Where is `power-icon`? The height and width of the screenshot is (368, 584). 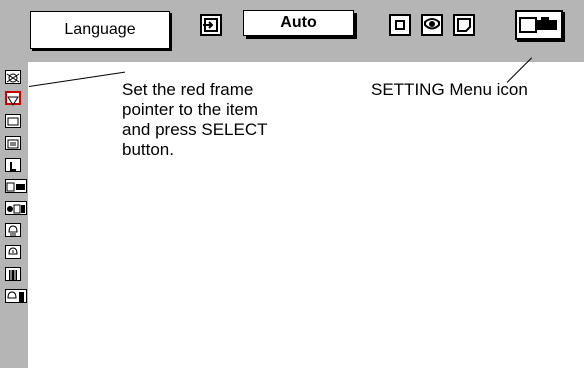 power-icon is located at coordinates (13, 252).